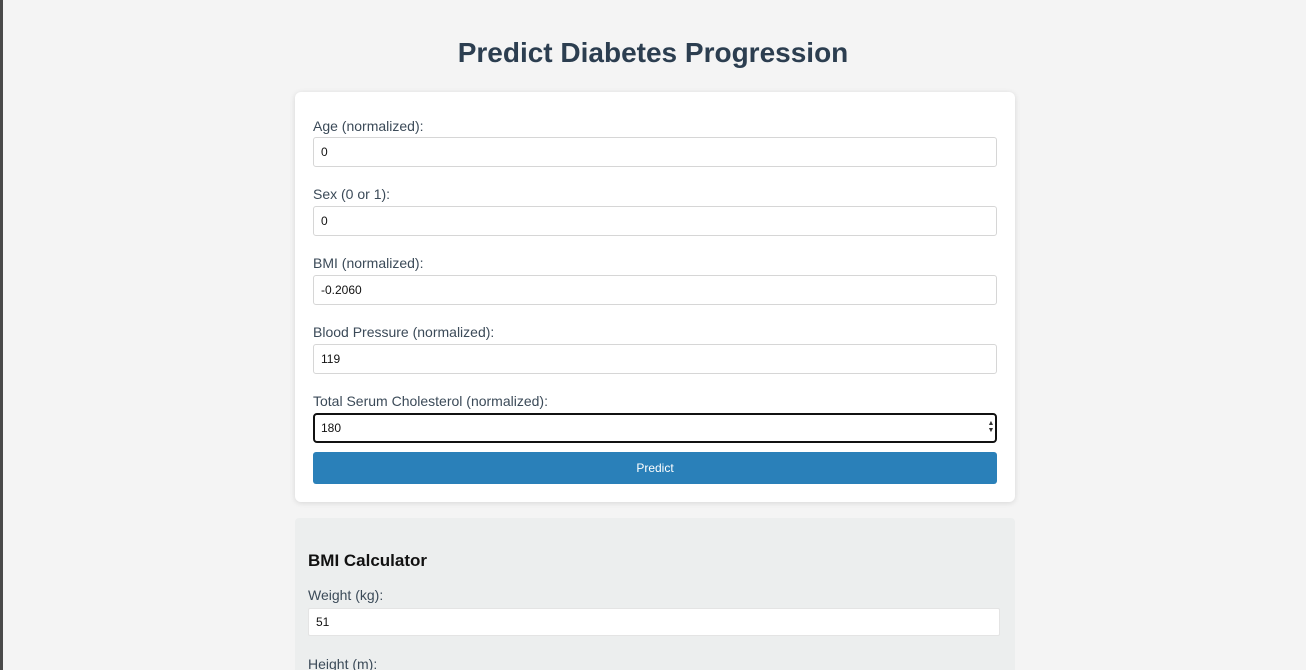 This screenshot has height=670, width=1306. I want to click on predict-button: Predict, so click(655, 468).